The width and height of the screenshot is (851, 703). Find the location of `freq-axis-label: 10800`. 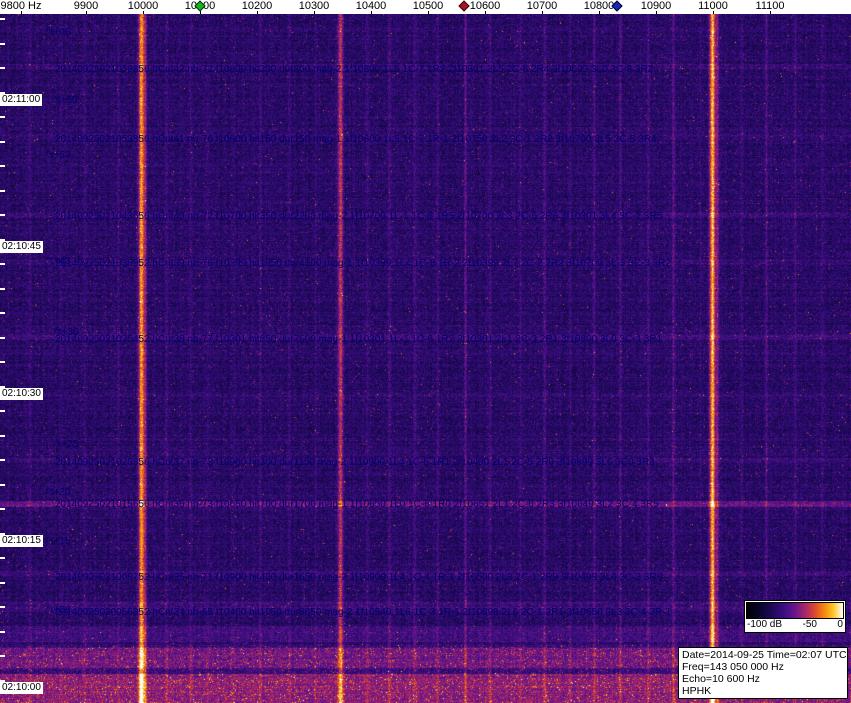

freq-axis-label: 10800 is located at coordinates (599, 6).